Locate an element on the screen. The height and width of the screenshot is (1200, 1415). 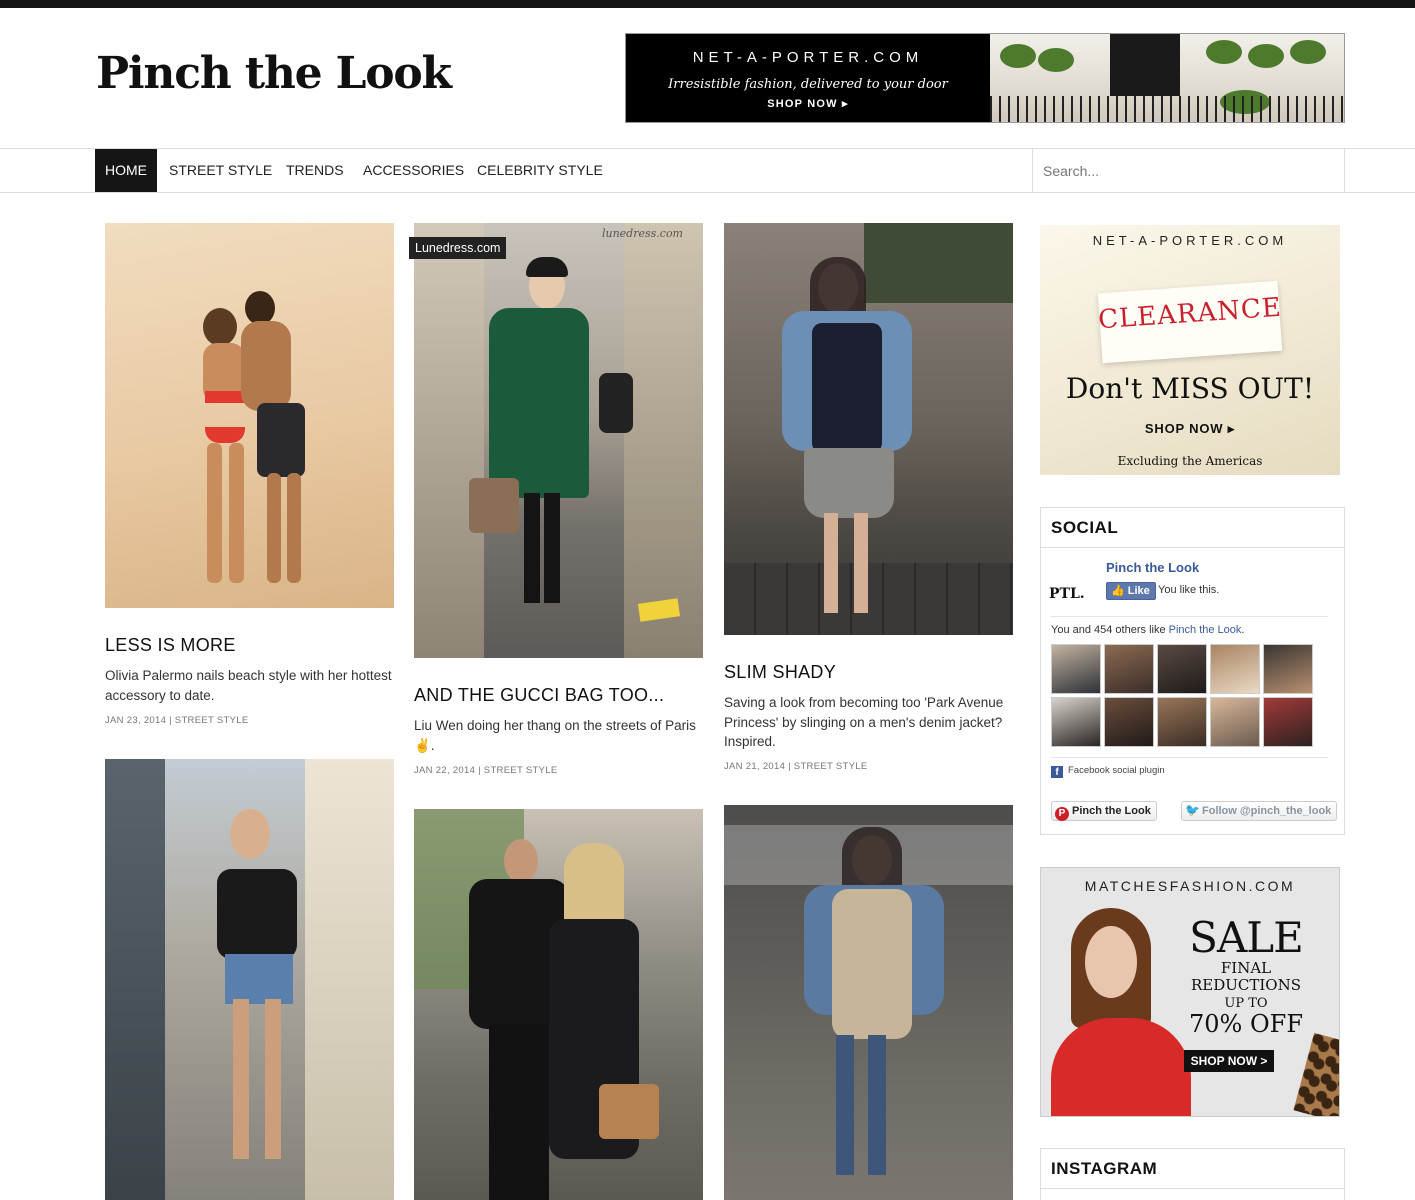
nav-street-style: STREET STYLE is located at coordinates (220, 170).